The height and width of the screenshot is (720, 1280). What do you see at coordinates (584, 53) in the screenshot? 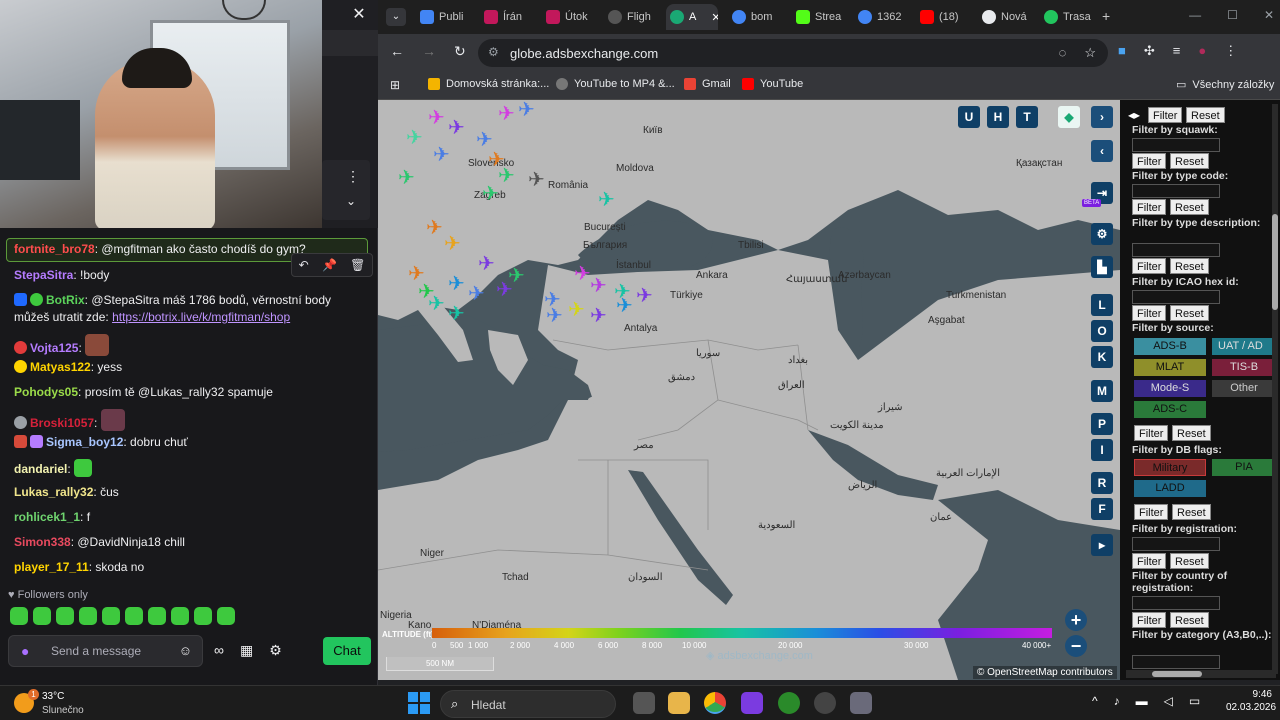
I see `url-text: globe.adsbexchange.com` at bounding box center [584, 53].